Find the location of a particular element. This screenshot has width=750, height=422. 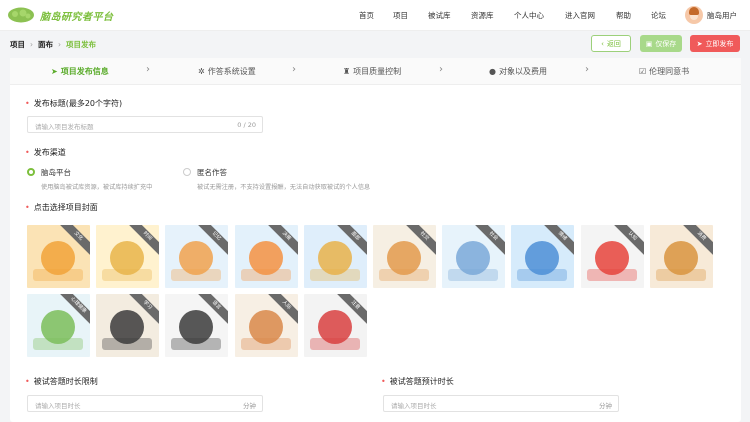

time-limit-placeholder: 请输入项目时长 is located at coordinates (58, 406).